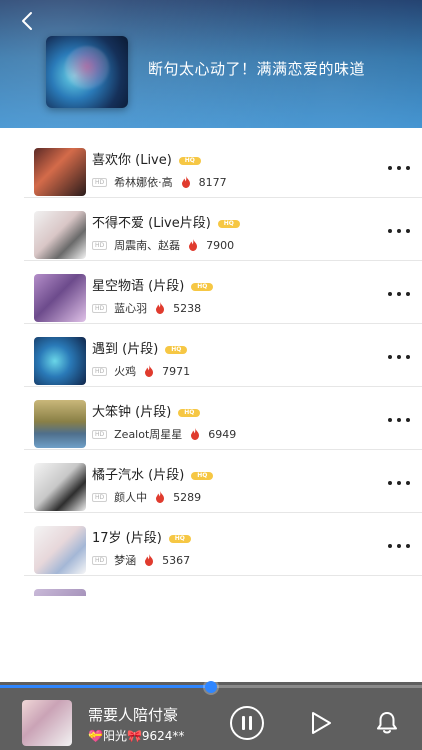  What do you see at coordinates (143, 182) in the screenshot?
I see `song-artist: 希林娜依·高` at bounding box center [143, 182].